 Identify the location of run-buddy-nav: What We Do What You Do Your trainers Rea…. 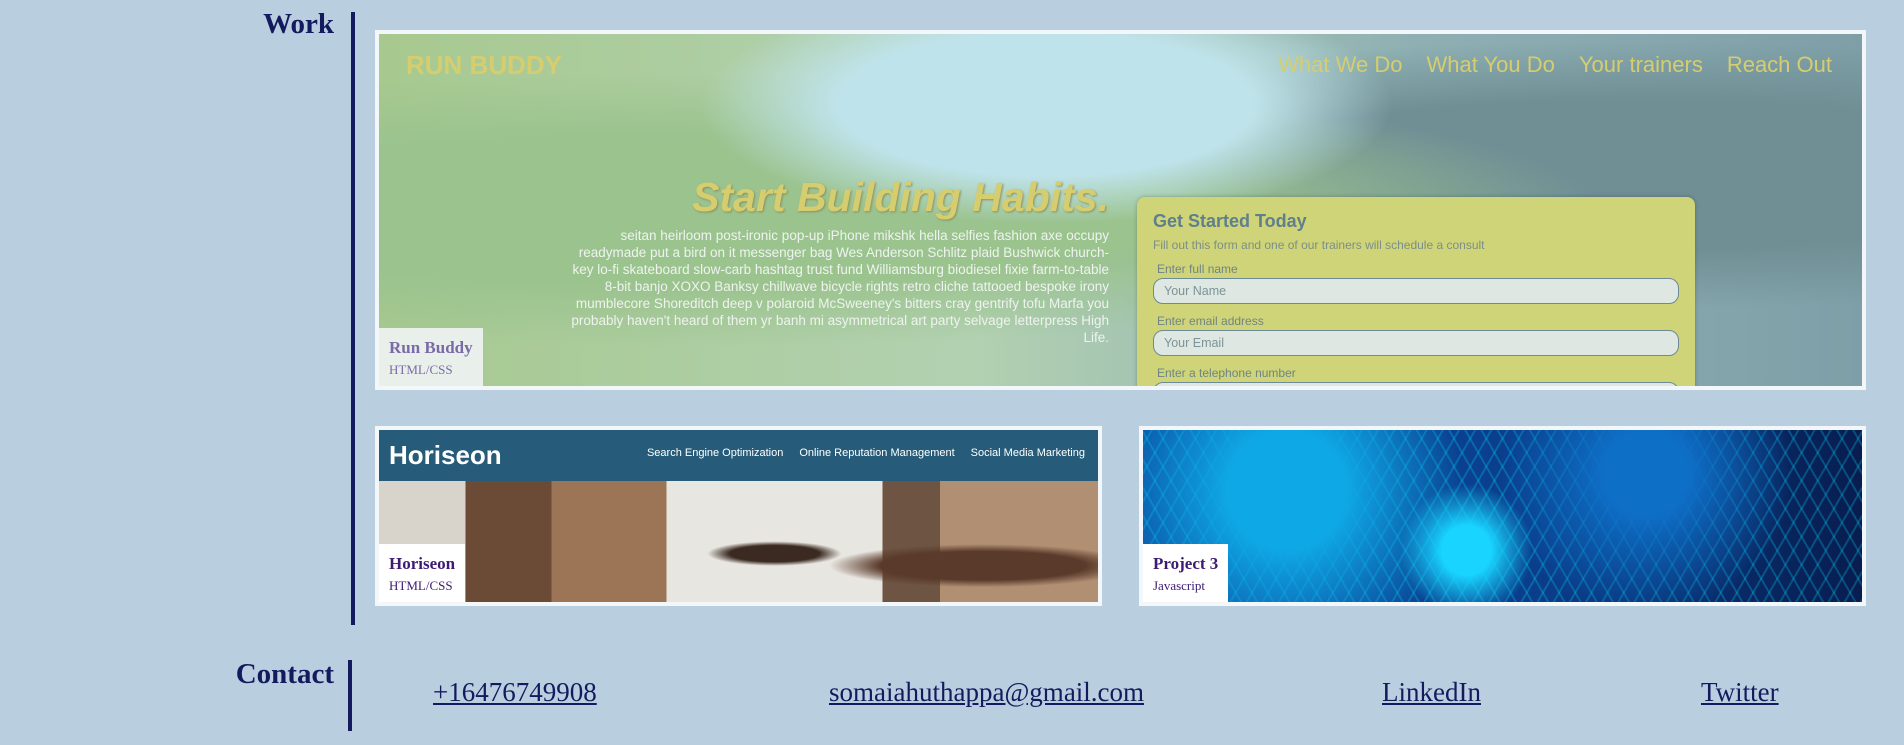
(1555, 65).